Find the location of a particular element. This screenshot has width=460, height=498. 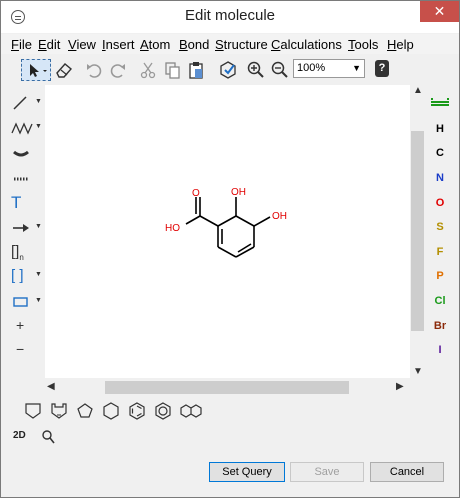

element-c-button: C is located at coordinates (440, 153).